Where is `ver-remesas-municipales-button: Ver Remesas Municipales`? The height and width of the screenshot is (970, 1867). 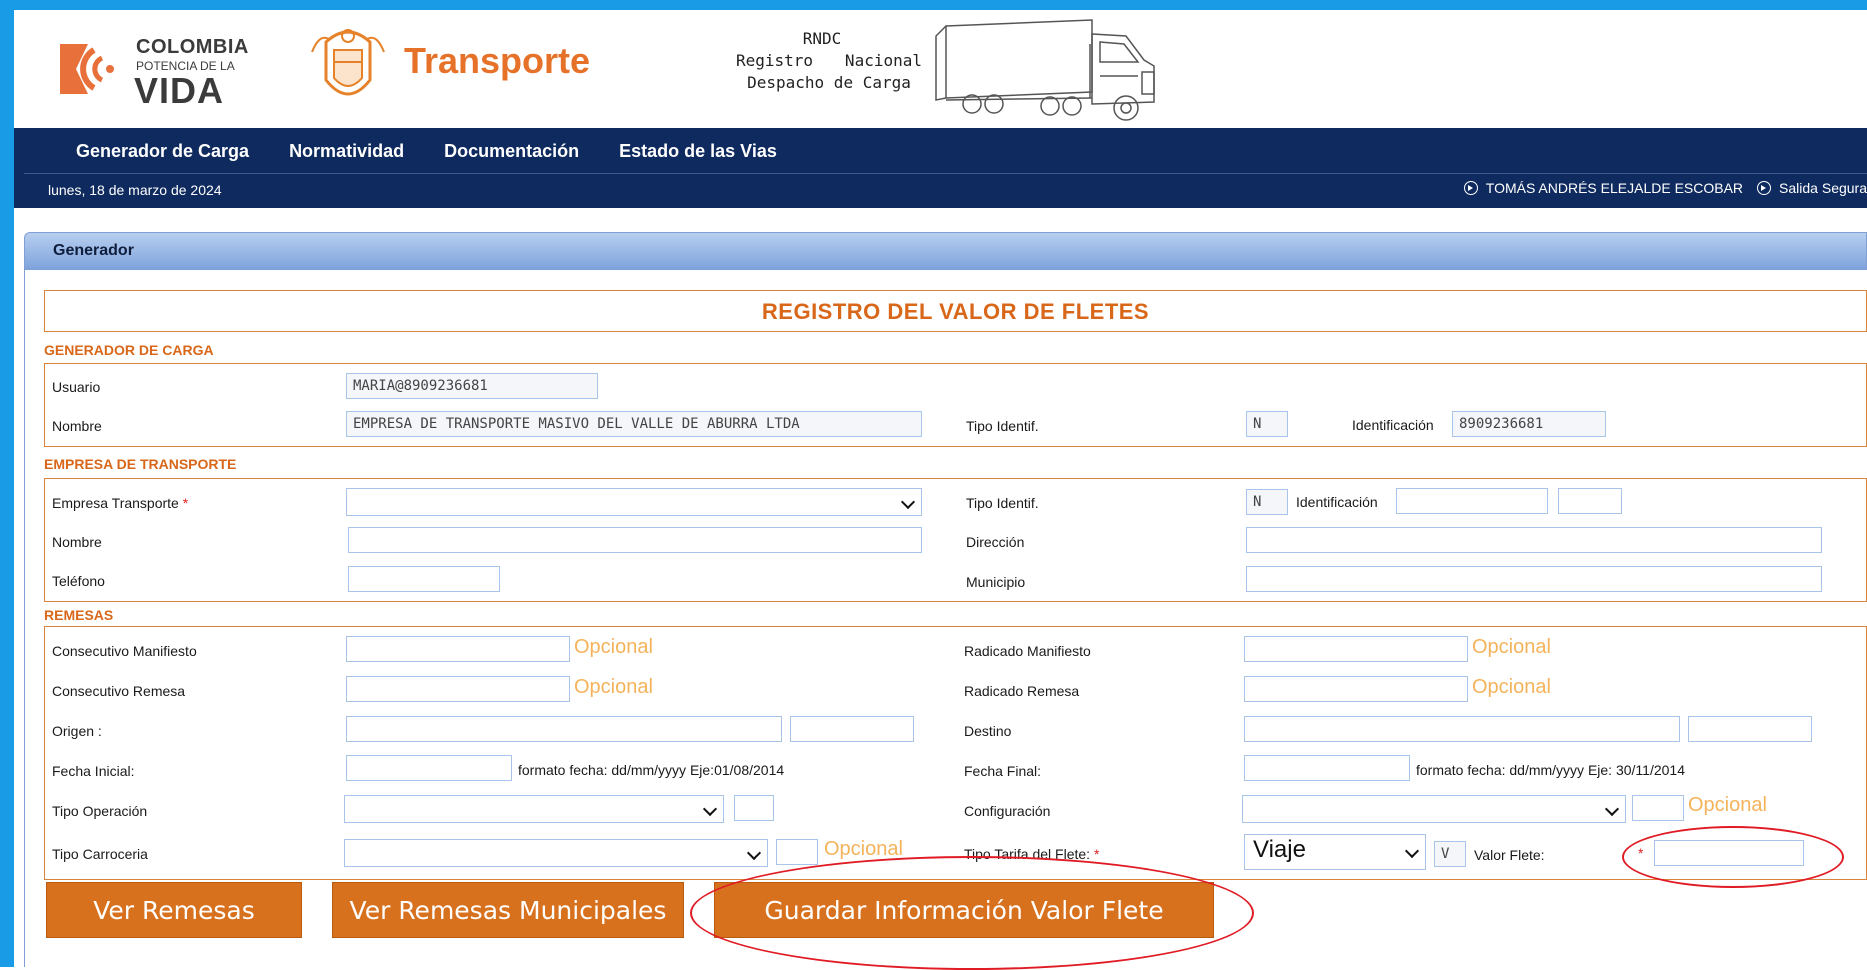
ver-remesas-municipales-button: Ver Remesas Municipales is located at coordinates (508, 910).